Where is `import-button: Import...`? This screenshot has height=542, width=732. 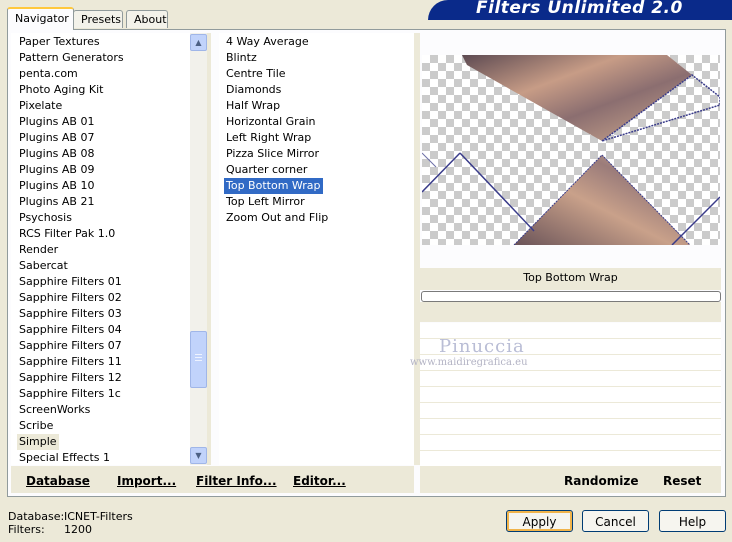 import-button: Import... is located at coordinates (146, 481).